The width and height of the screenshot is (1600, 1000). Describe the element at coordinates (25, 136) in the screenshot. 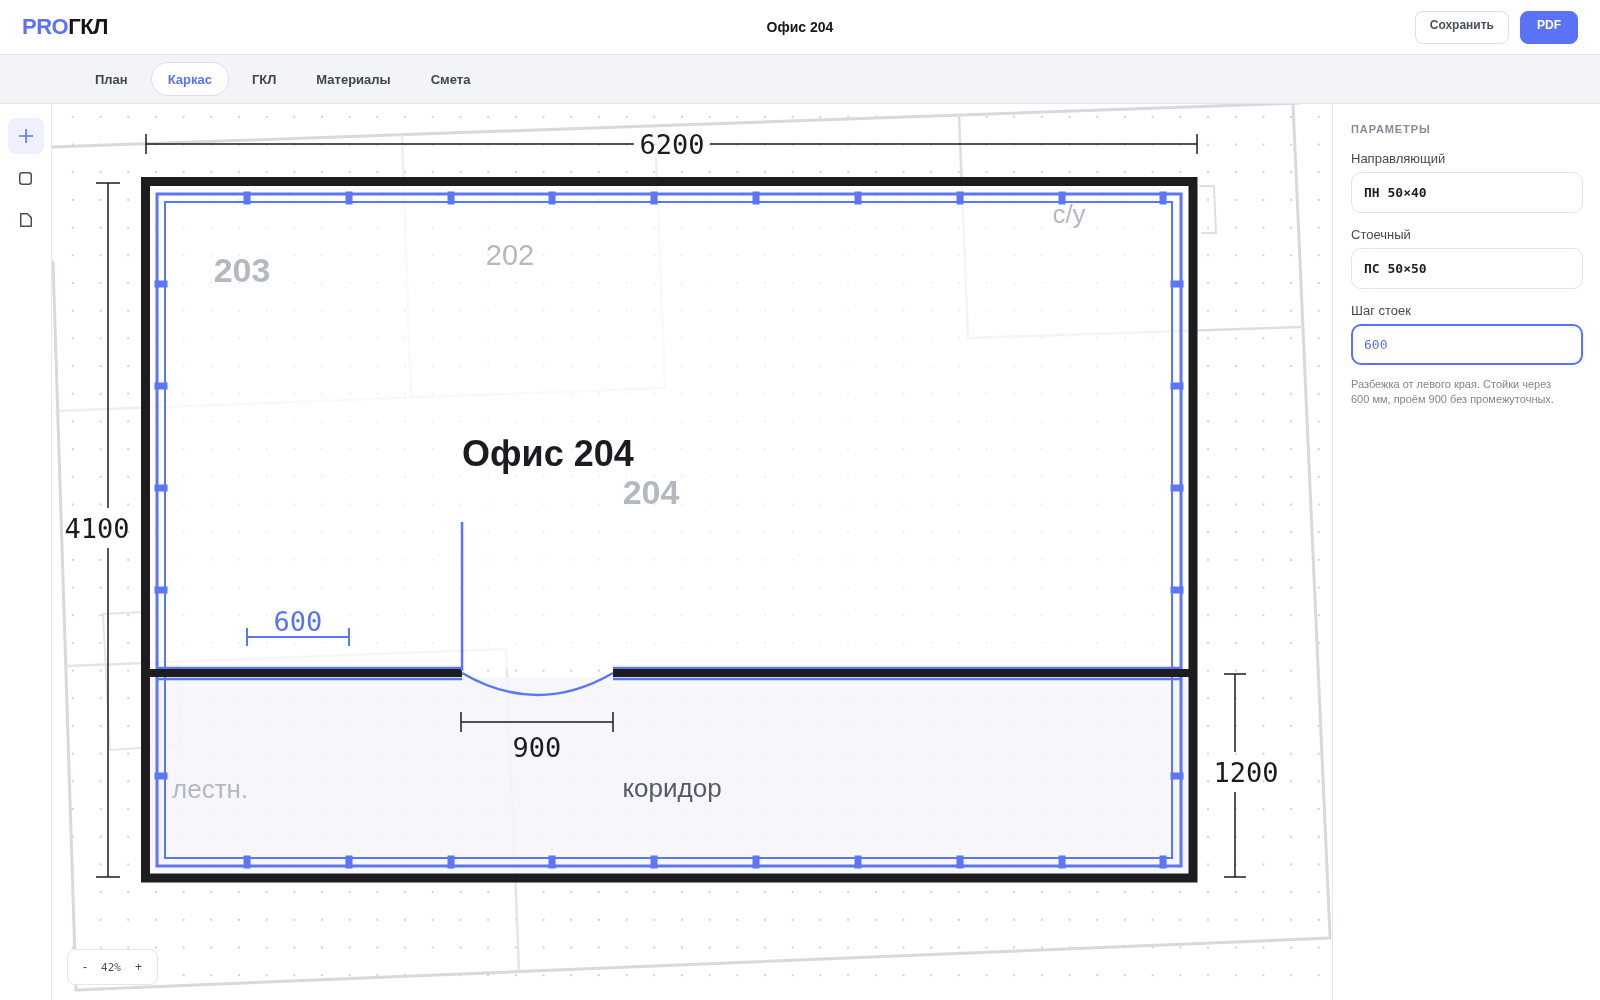

I see `plus-icon` at that location.